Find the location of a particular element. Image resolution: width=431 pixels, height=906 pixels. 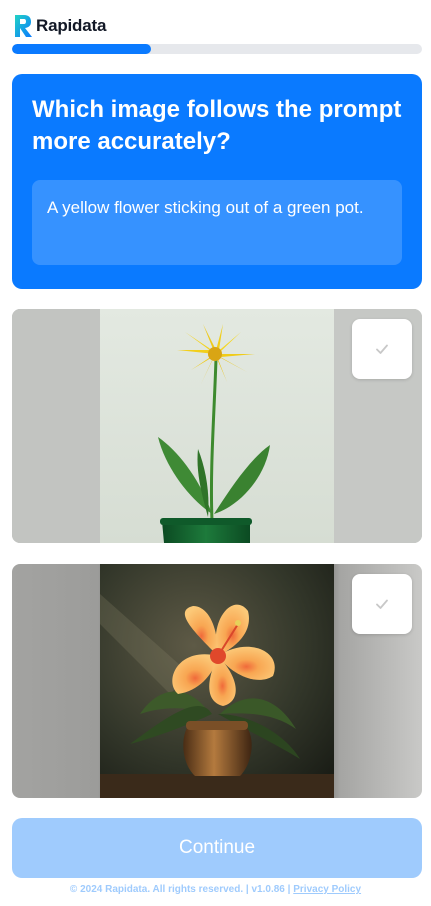

progress-fill is located at coordinates (82, 49).